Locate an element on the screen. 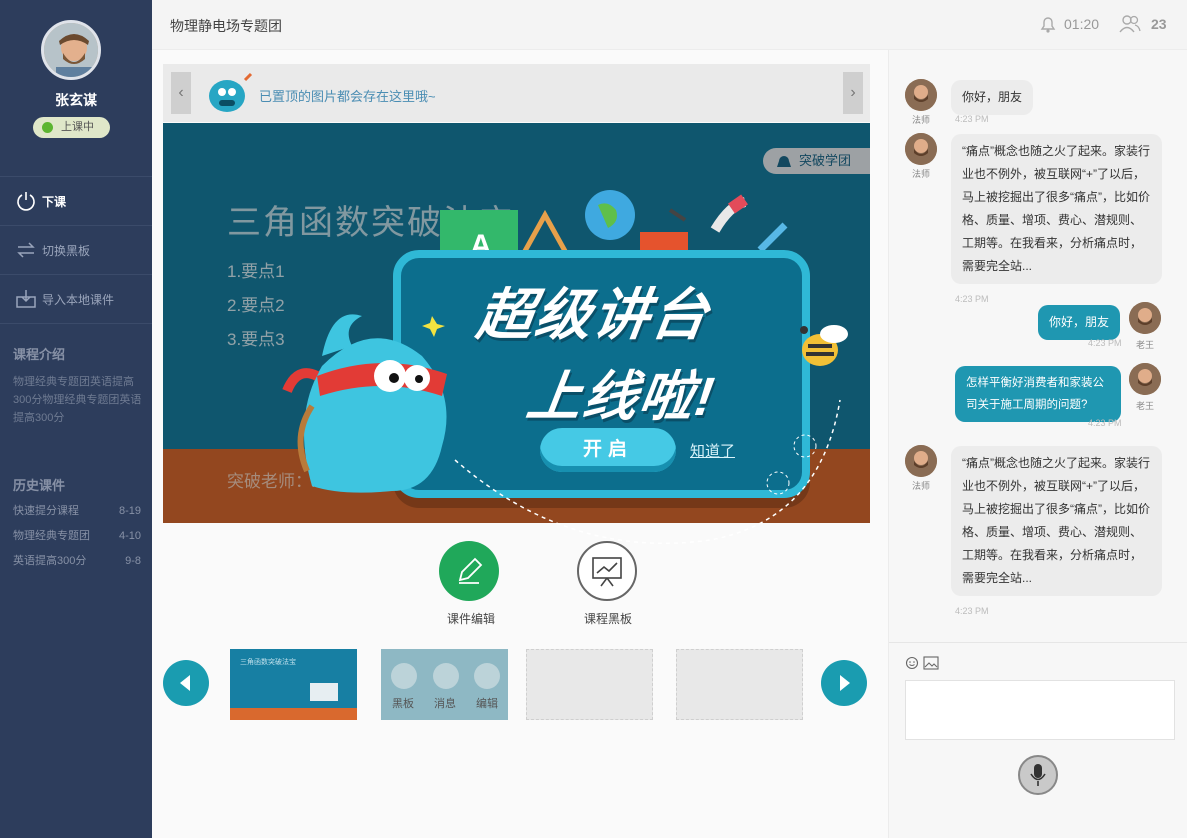  status-label: 上课中 is located at coordinates (77, 127).